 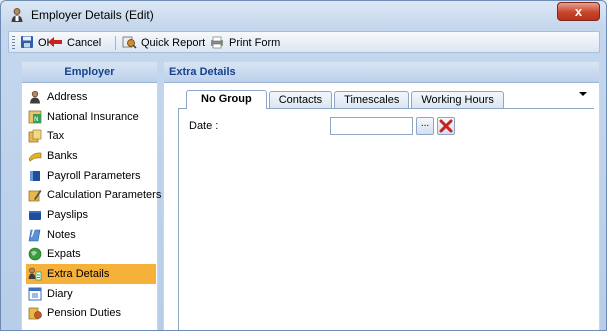 I want to click on toolbar-grip, so click(x=13, y=42).